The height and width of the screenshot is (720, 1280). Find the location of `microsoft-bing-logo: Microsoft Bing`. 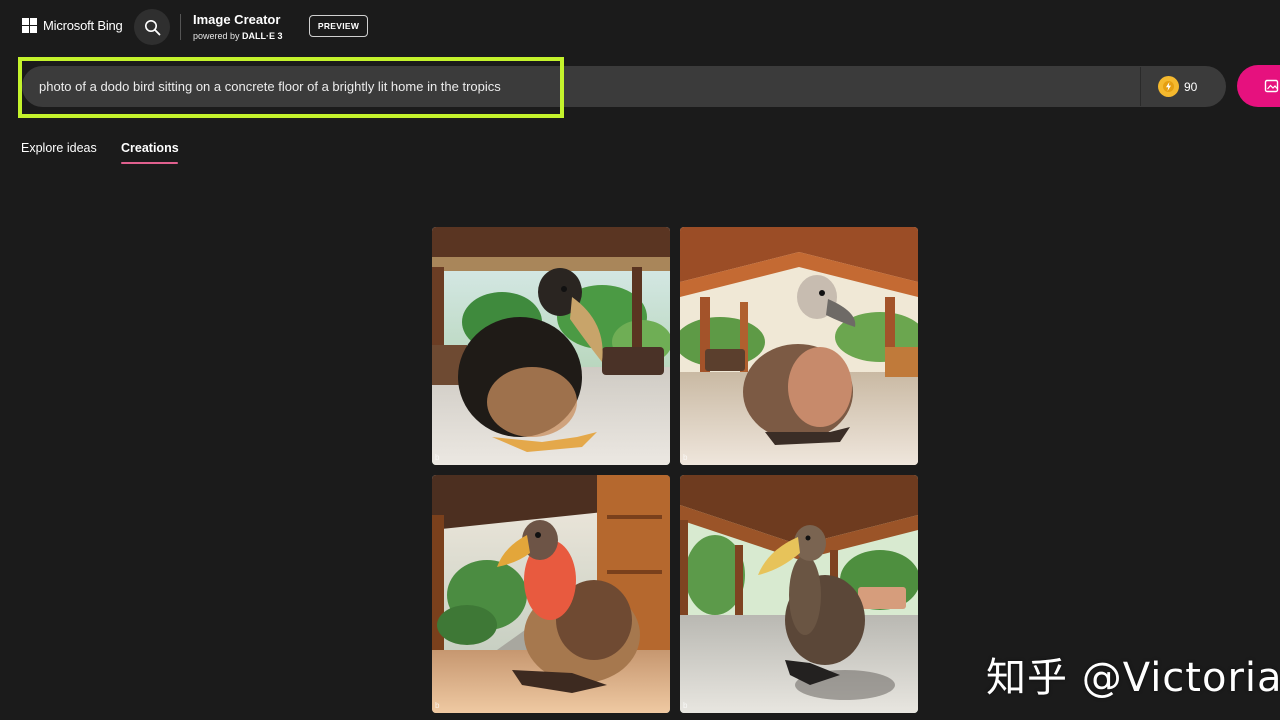

microsoft-bing-logo: Microsoft Bing is located at coordinates (72, 25).